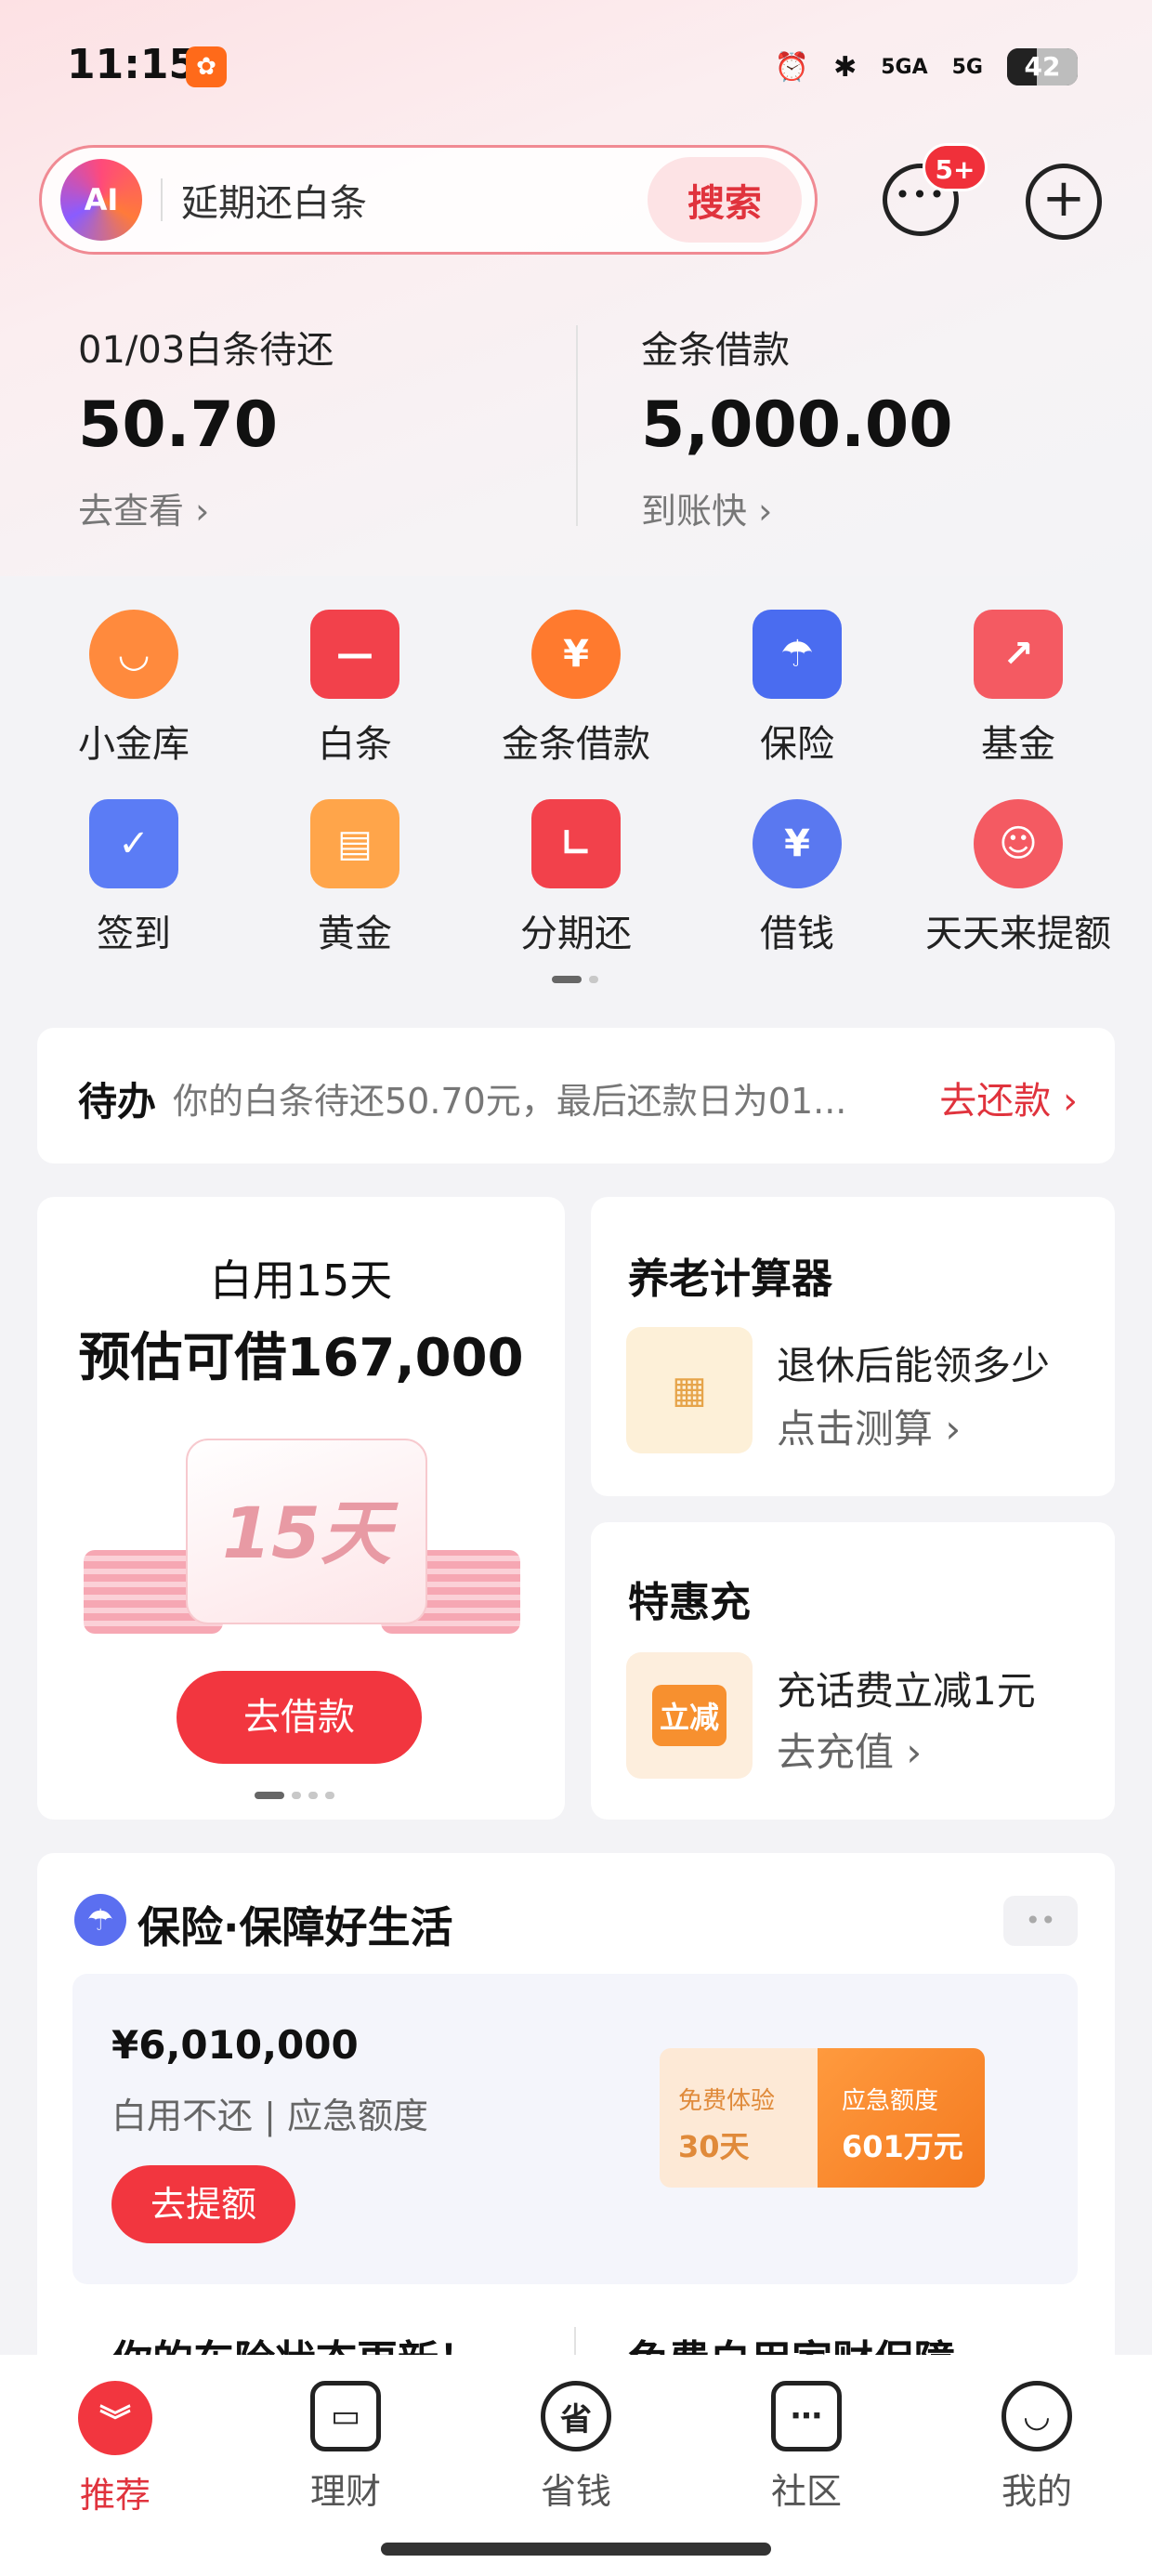 The image size is (1152, 2576). Describe the element at coordinates (576, 2549) in the screenshot. I see `home-indicator` at that location.